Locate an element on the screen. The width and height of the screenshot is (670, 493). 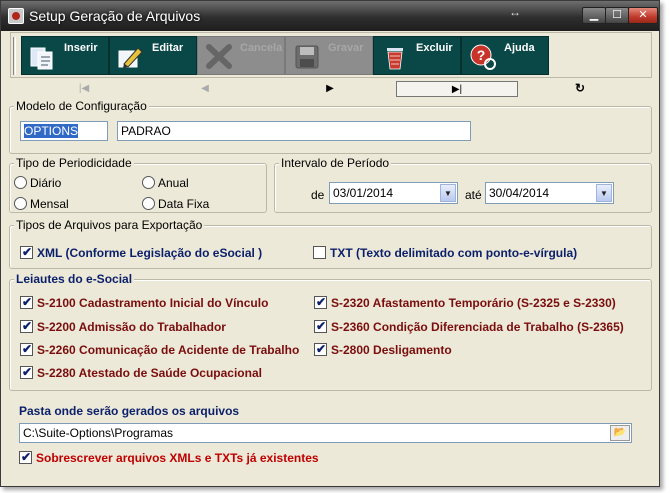
ajuda-button: ? Ajuda is located at coordinates (505, 55).